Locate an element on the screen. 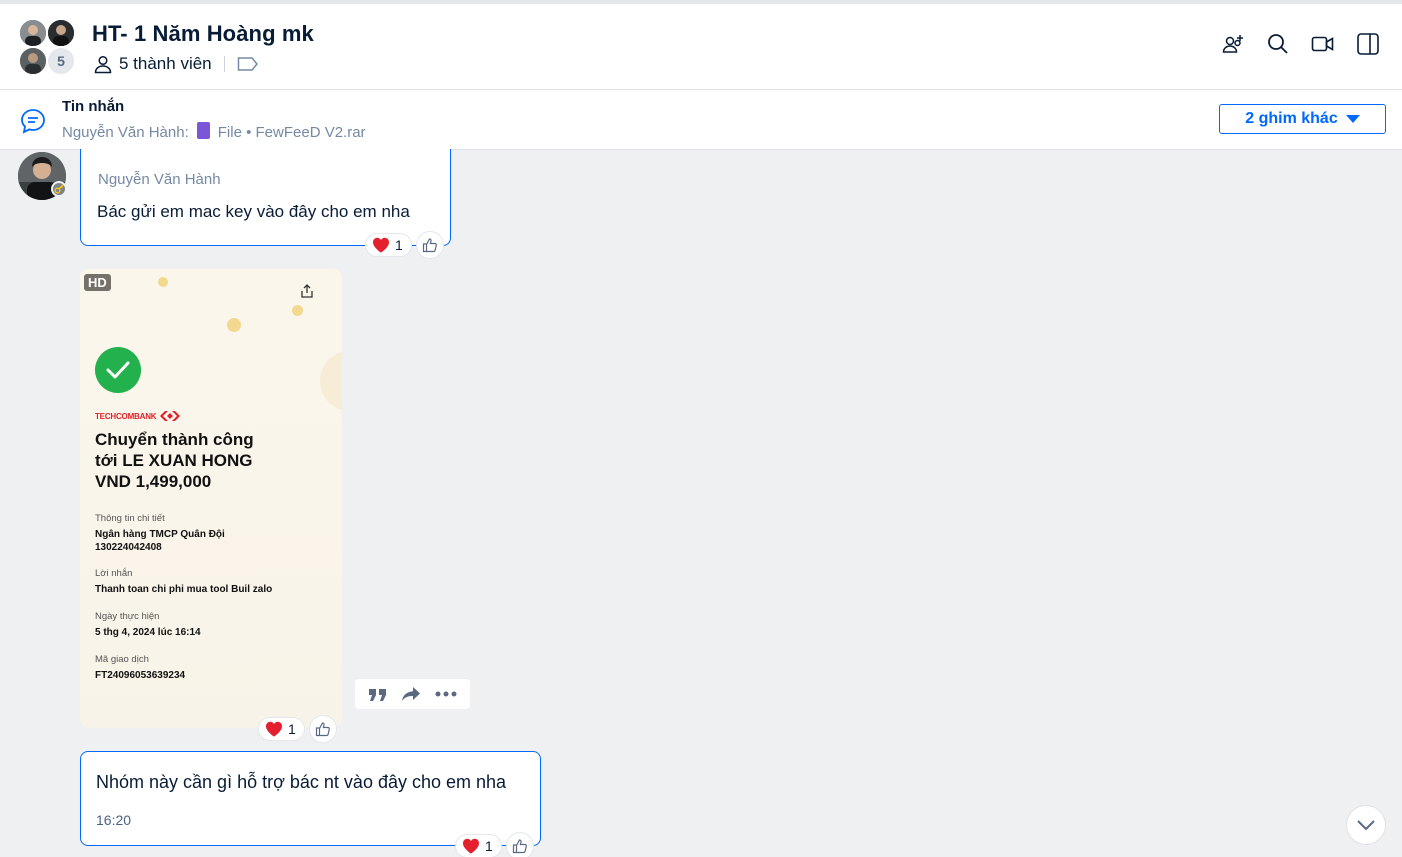 The image size is (1402, 857). sender-name: Nguyễn Văn Hành is located at coordinates (159, 179).